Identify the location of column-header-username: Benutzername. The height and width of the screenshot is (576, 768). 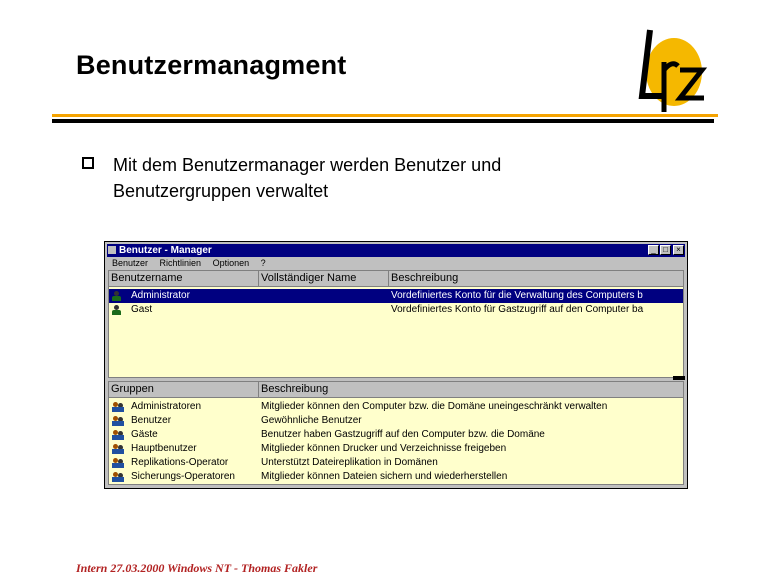
(184, 279).